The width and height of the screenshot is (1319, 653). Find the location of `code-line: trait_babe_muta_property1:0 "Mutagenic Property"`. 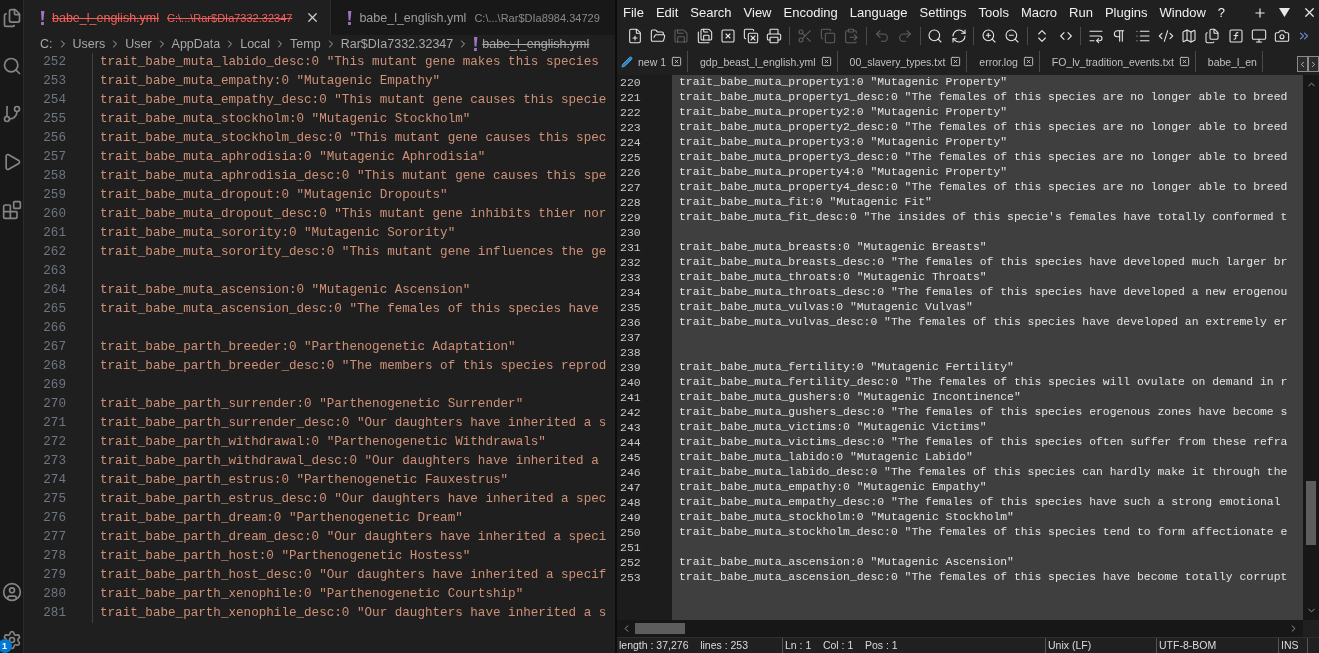

code-line: trait_babe_muta_property1:0 "Mutagenic Property" is located at coordinates (844, 82).